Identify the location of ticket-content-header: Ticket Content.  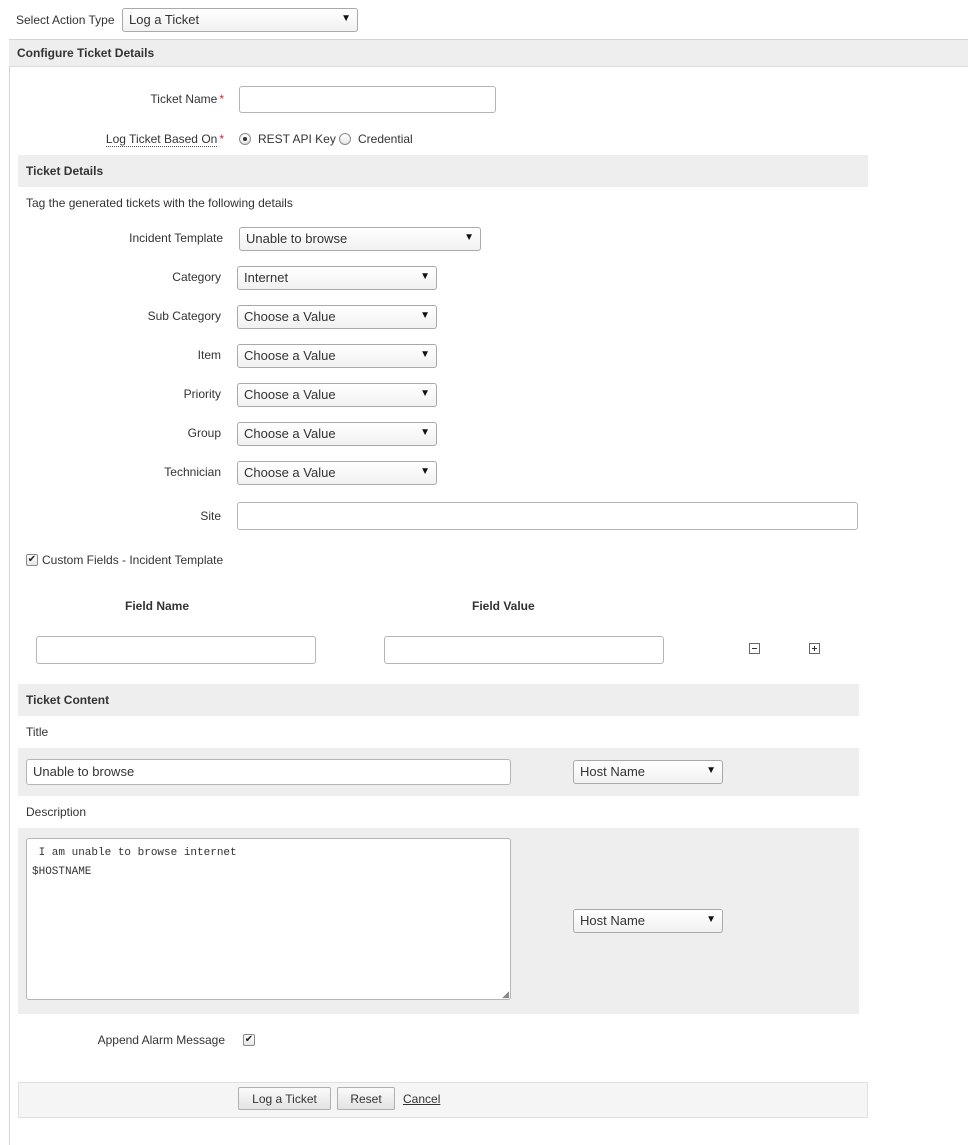
(438, 700).